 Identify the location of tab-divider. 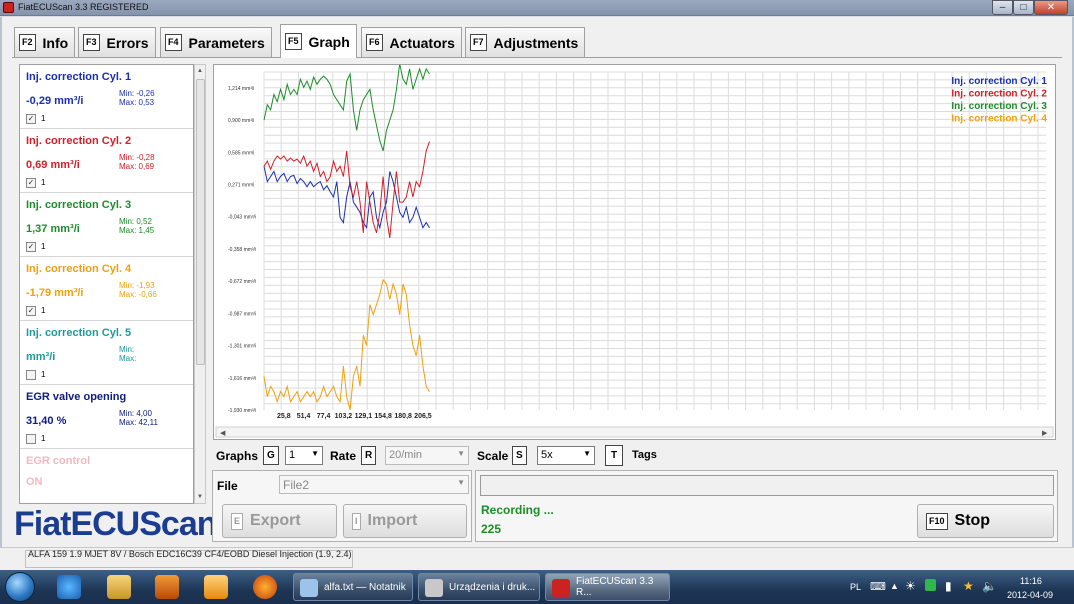
(537, 57).